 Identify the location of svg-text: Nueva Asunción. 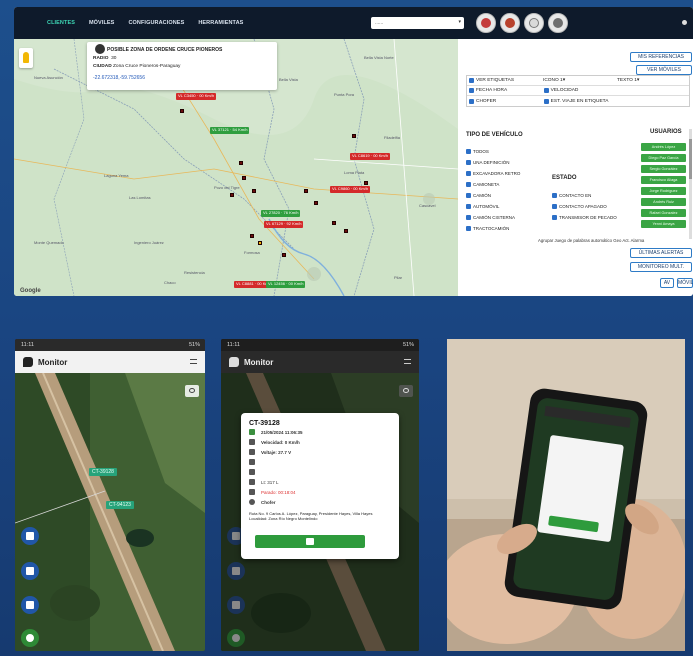
(48, 77).